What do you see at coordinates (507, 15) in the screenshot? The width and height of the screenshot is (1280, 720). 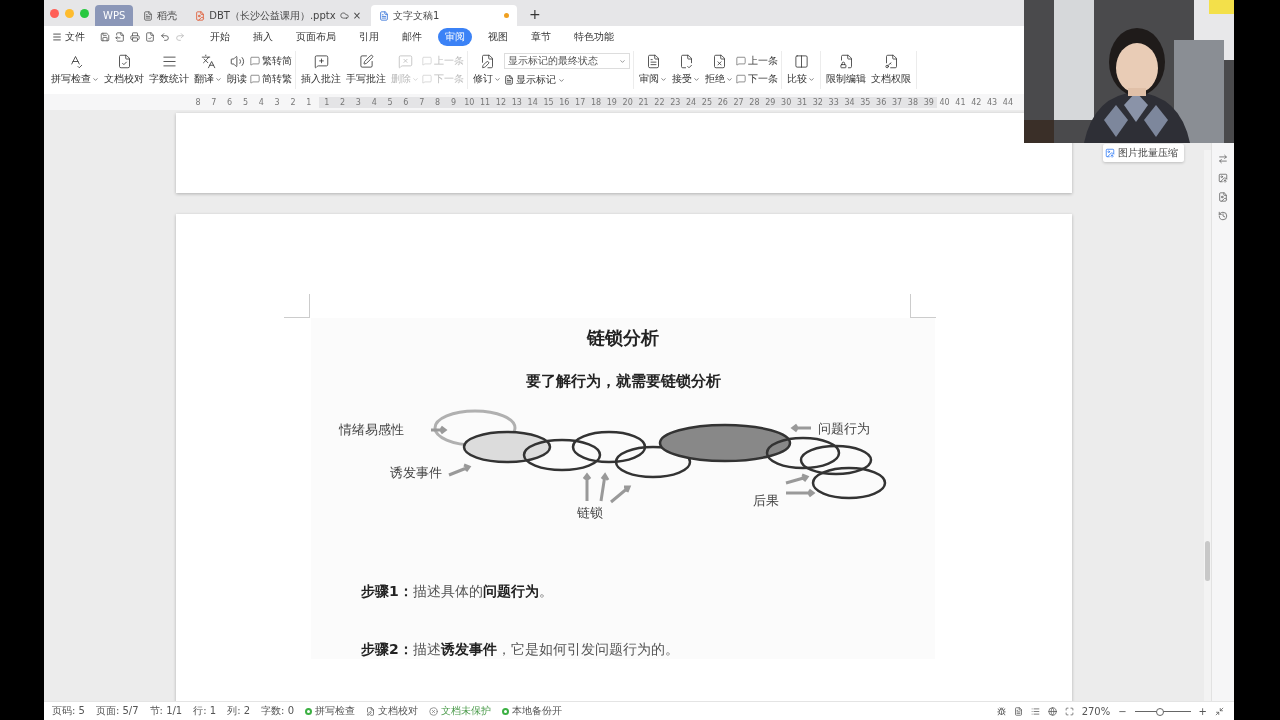 I see `unsaved-dot` at bounding box center [507, 15].